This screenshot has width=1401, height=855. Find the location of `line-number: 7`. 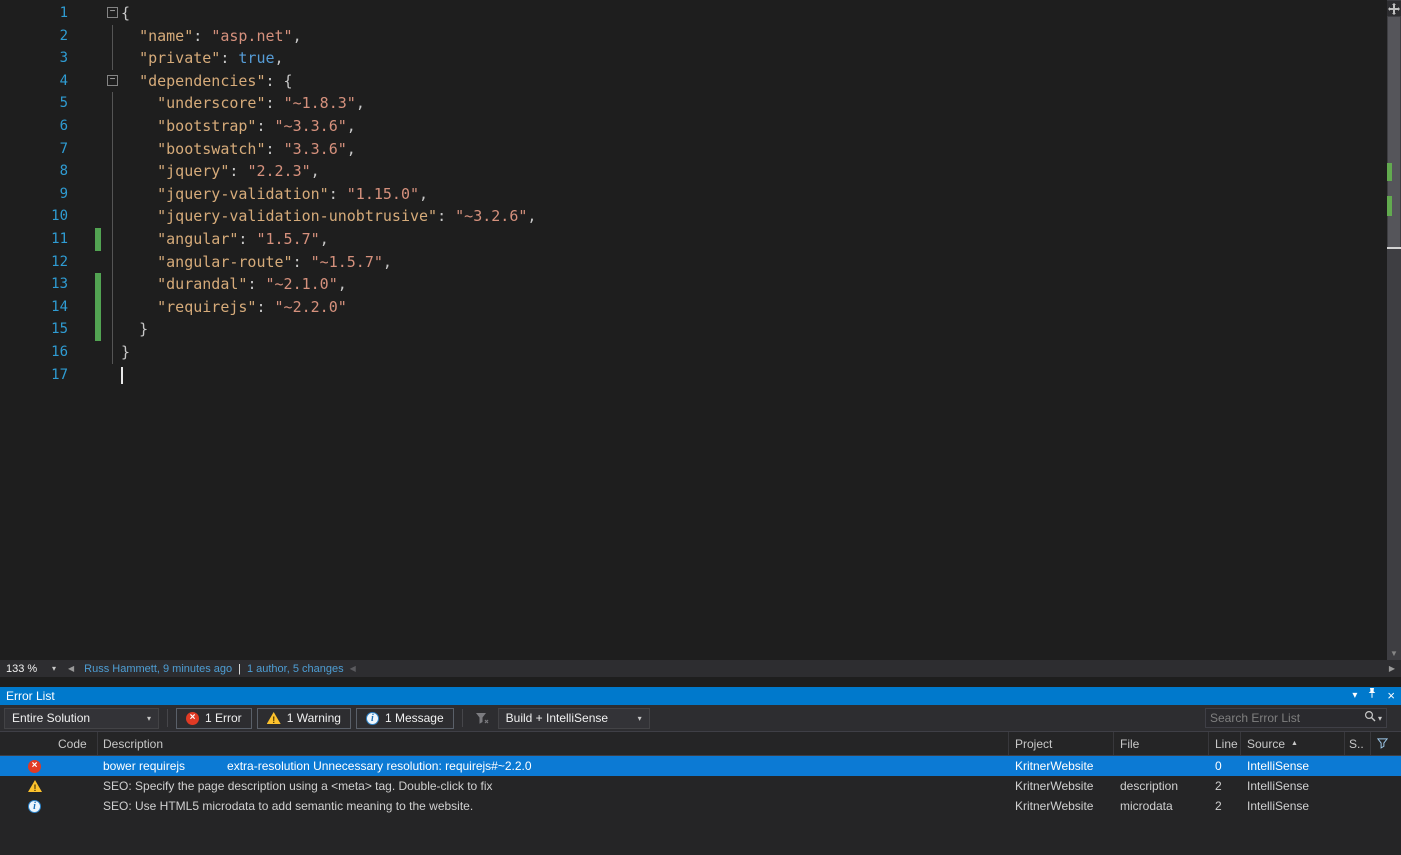

line-number: 7 is located at coordinates (63, 148).